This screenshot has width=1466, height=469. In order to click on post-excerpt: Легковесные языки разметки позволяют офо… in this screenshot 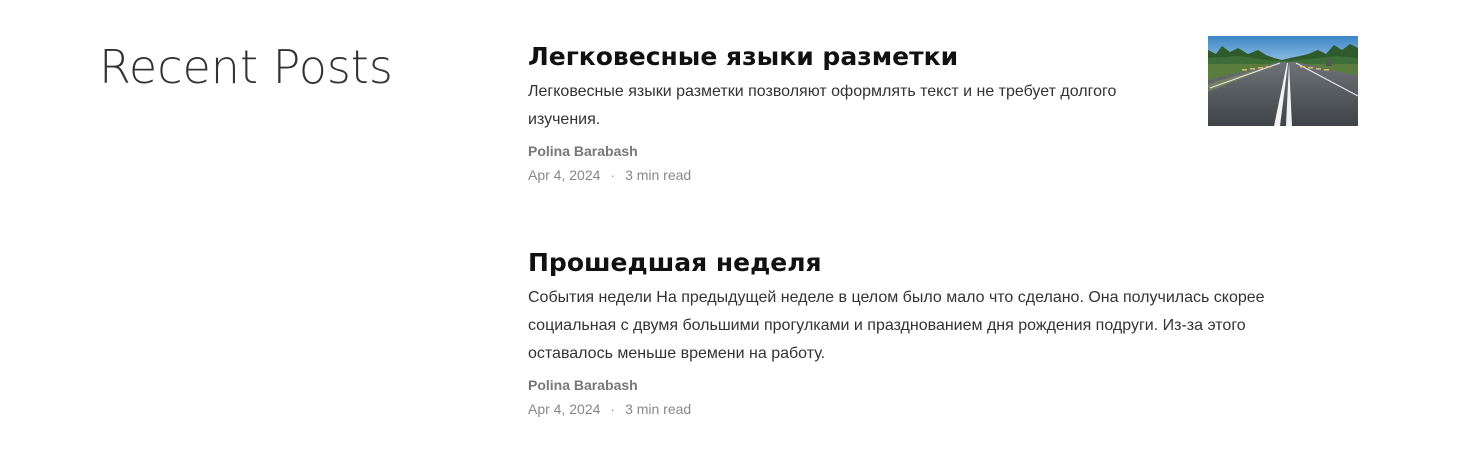, I will do `click(822, 105)`.